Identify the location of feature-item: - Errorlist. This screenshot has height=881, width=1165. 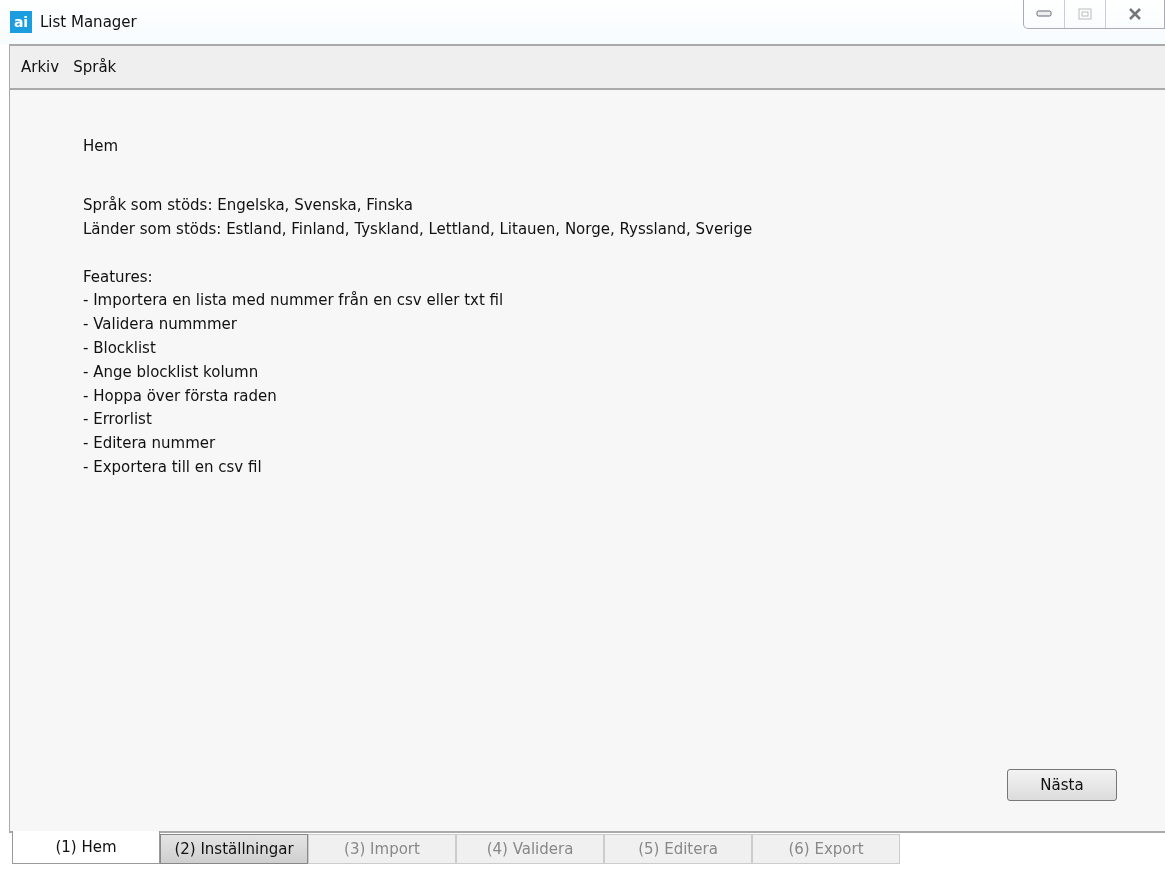
(118, 420).